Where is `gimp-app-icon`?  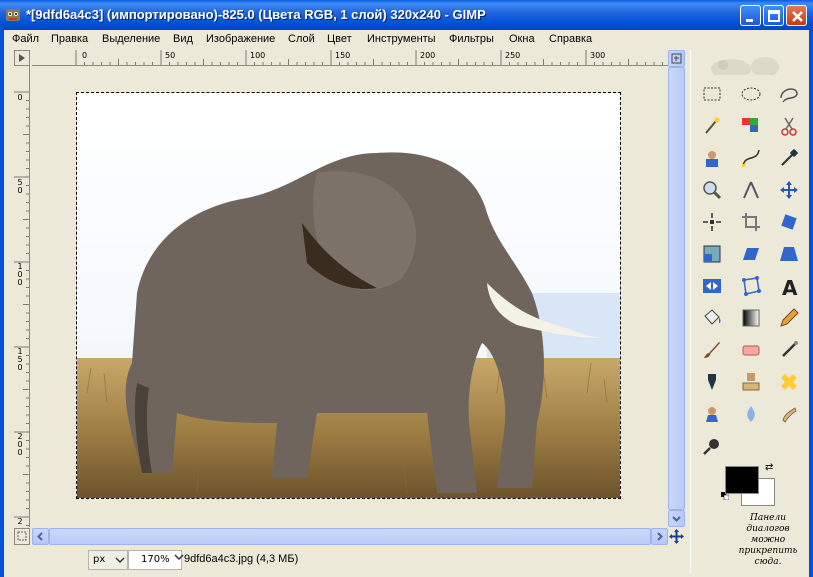 gimp-app-icon is located at coordinates (13, 15).